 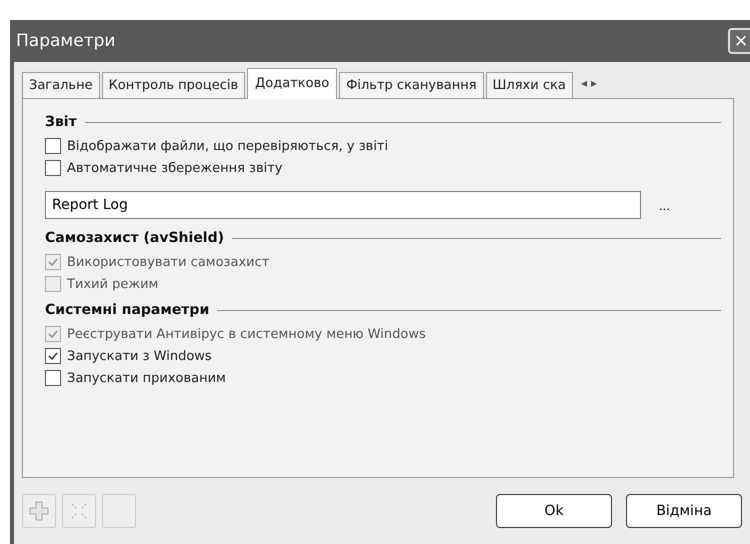 I want to click on dialog-button: Відміна, so click(x=684, y=511).